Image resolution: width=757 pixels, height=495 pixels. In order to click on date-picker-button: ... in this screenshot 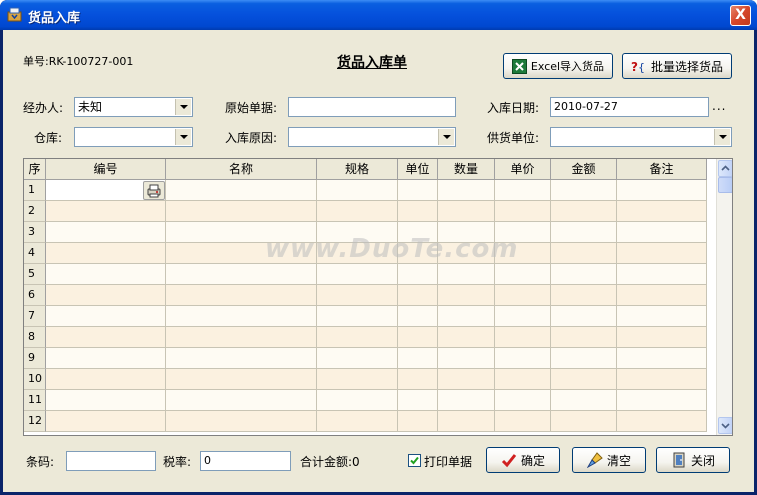, I will do `click(719, 106)`.